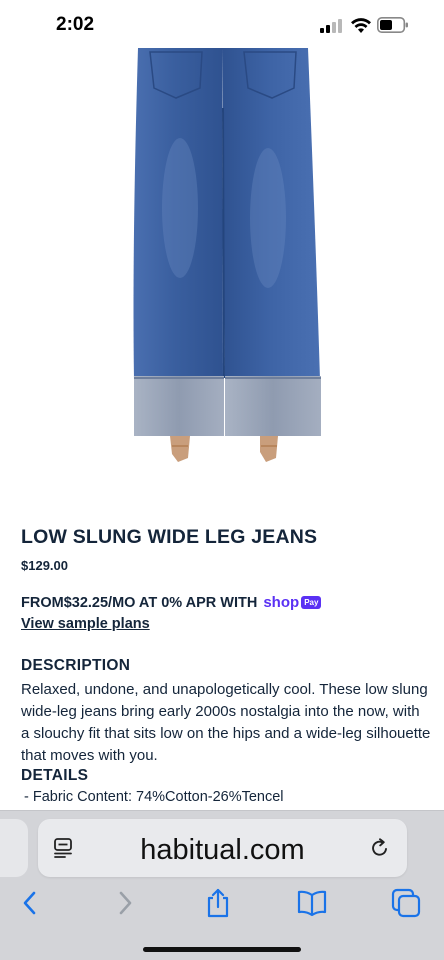  I want to click on status-bar: 2:02, so click(222, 25).